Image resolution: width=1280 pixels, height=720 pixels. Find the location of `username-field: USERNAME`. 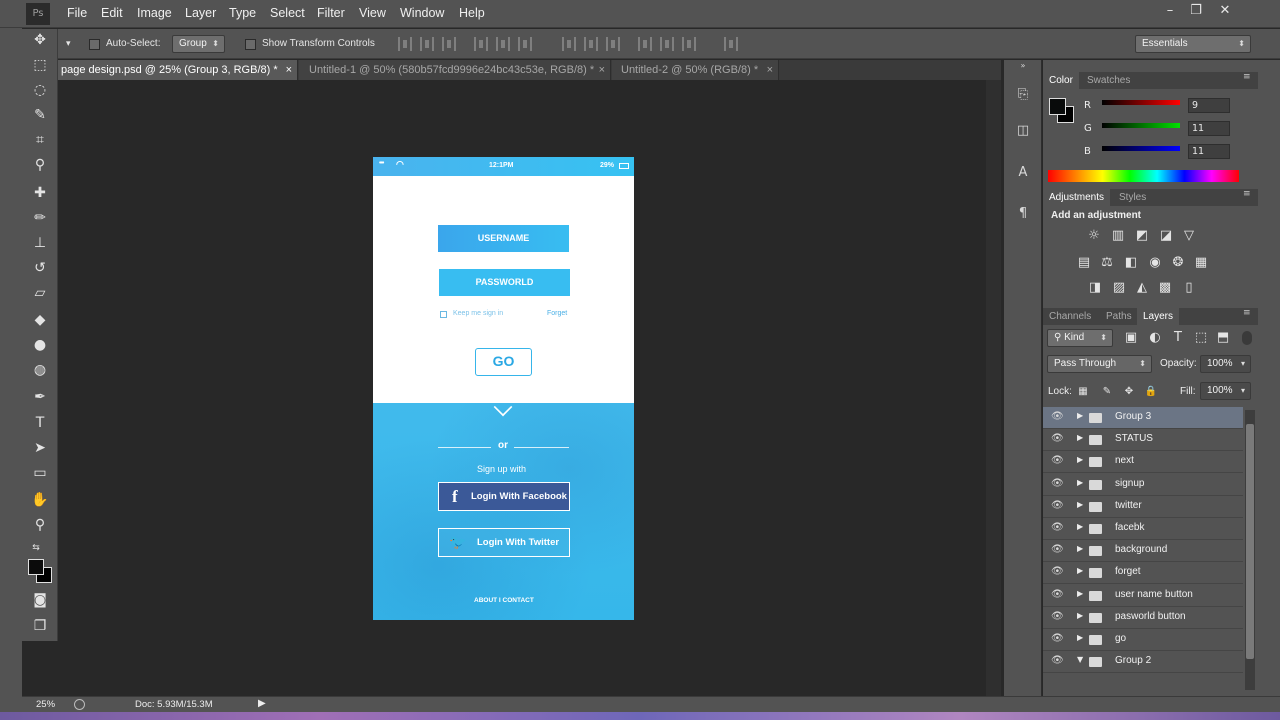

username-field: USERNAME is located at coordinates (503, 238).